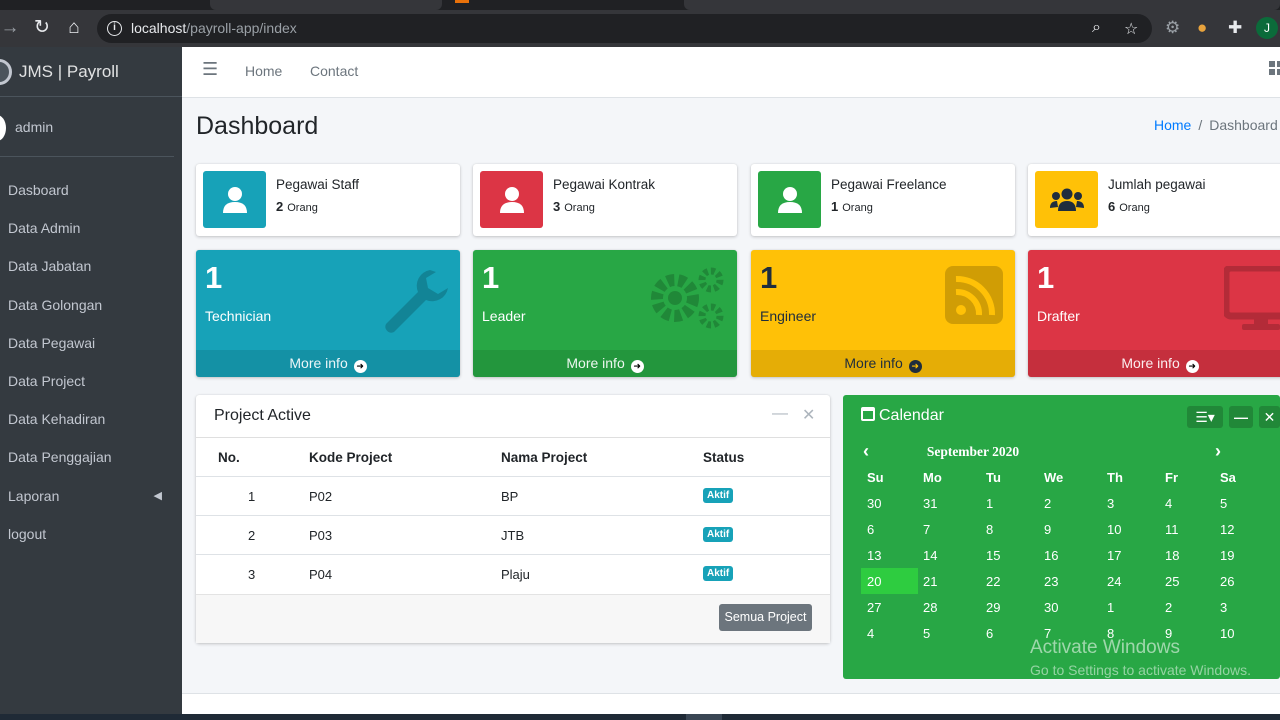 The image size is (1280, 720). Describe the element at coordinates (351, 457) in the screenshot. I see `column-header: Kode Project` at that location.